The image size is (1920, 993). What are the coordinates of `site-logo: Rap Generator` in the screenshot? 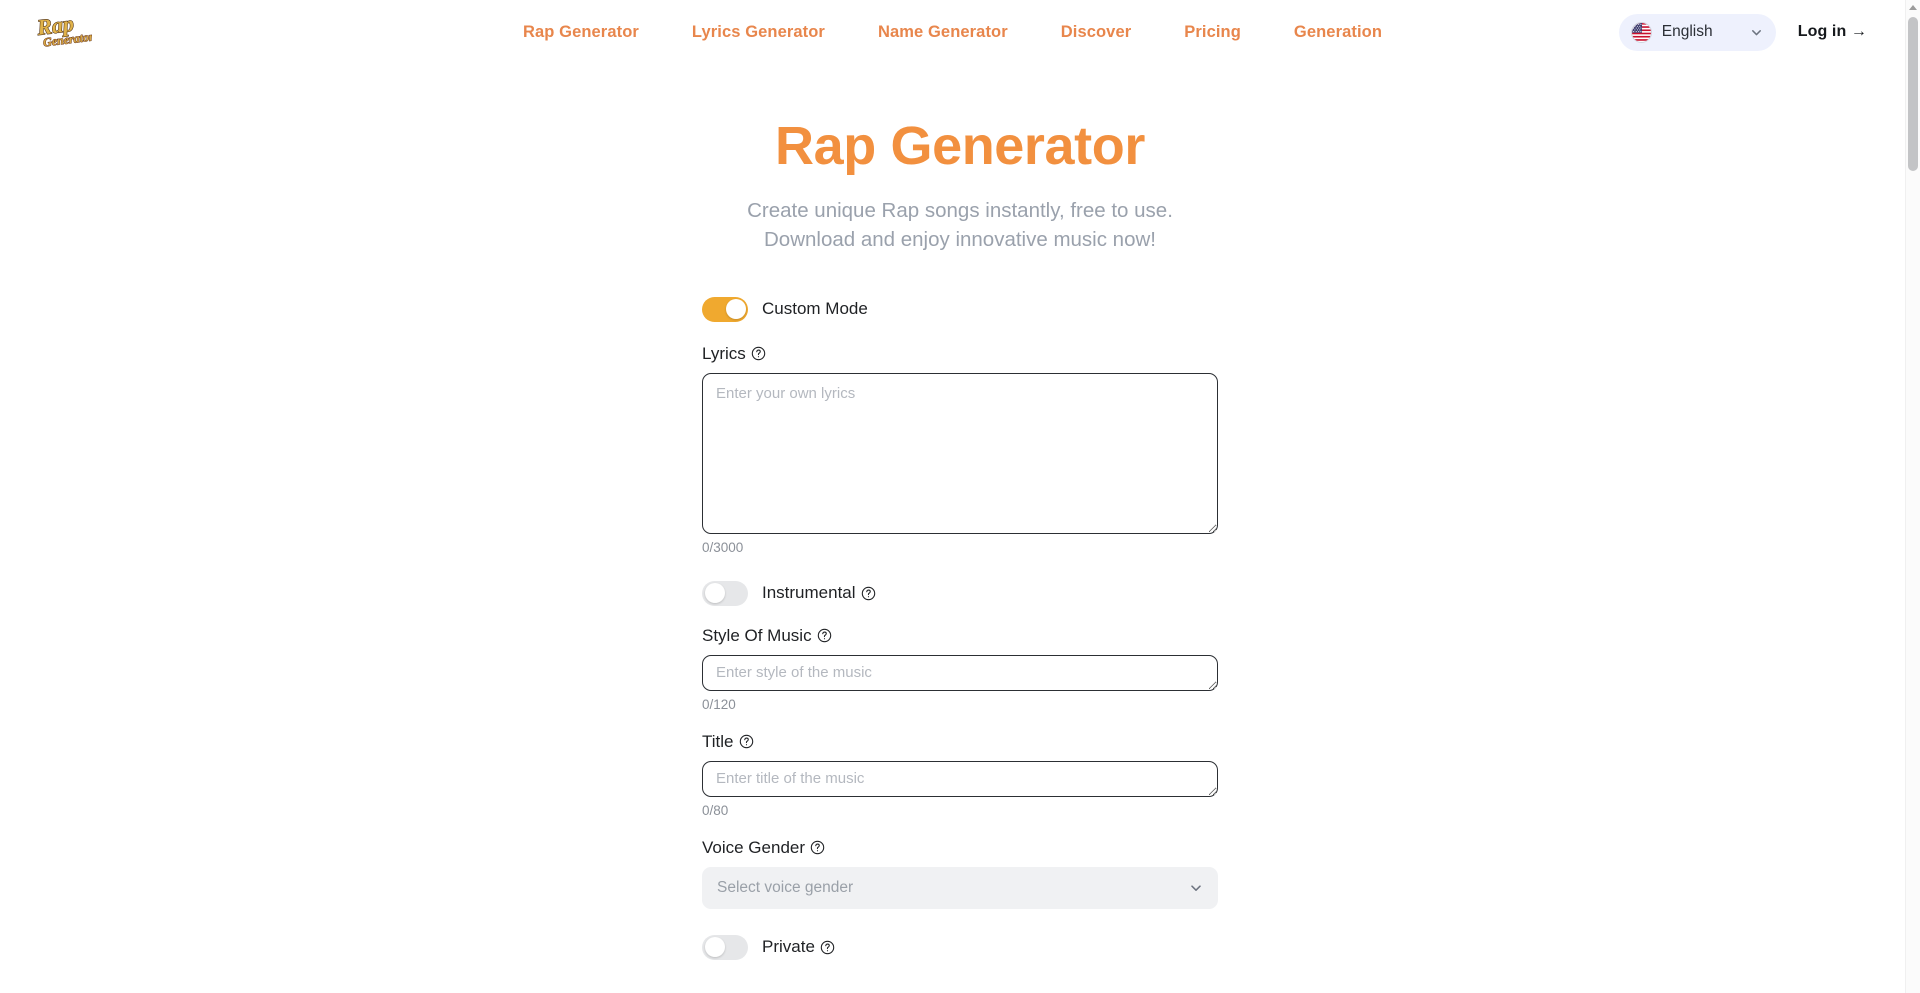 It's located at (63, 32).